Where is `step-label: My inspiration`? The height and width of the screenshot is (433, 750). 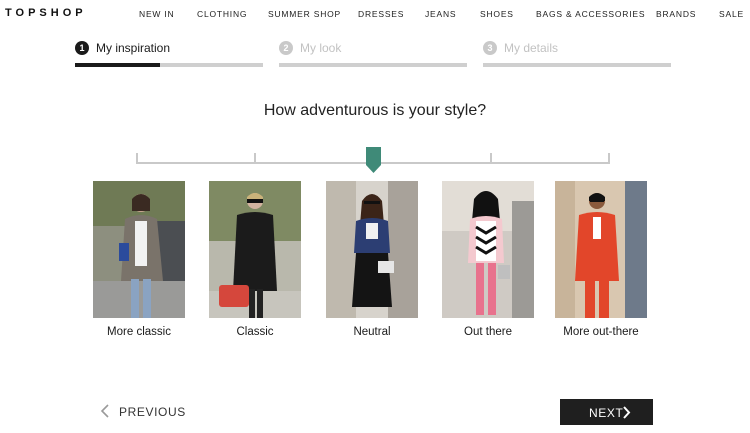 step-label: My inspiration is located at coordinates (133, 48).